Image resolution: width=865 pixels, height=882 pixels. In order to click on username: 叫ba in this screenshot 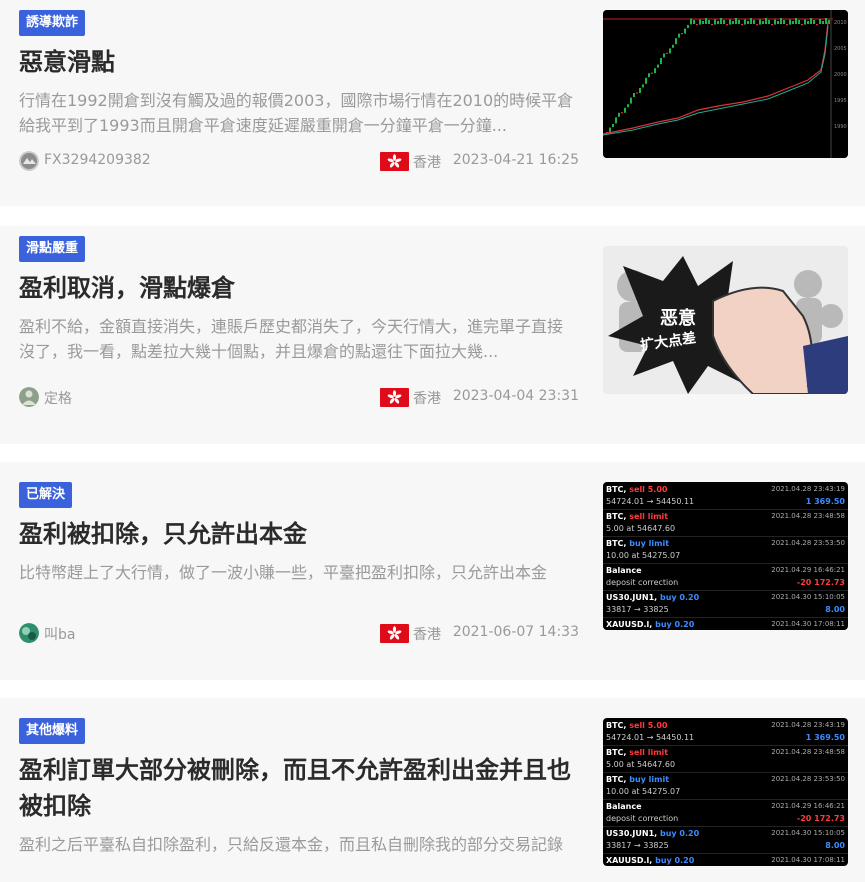, I will do `click(59, 634)`.